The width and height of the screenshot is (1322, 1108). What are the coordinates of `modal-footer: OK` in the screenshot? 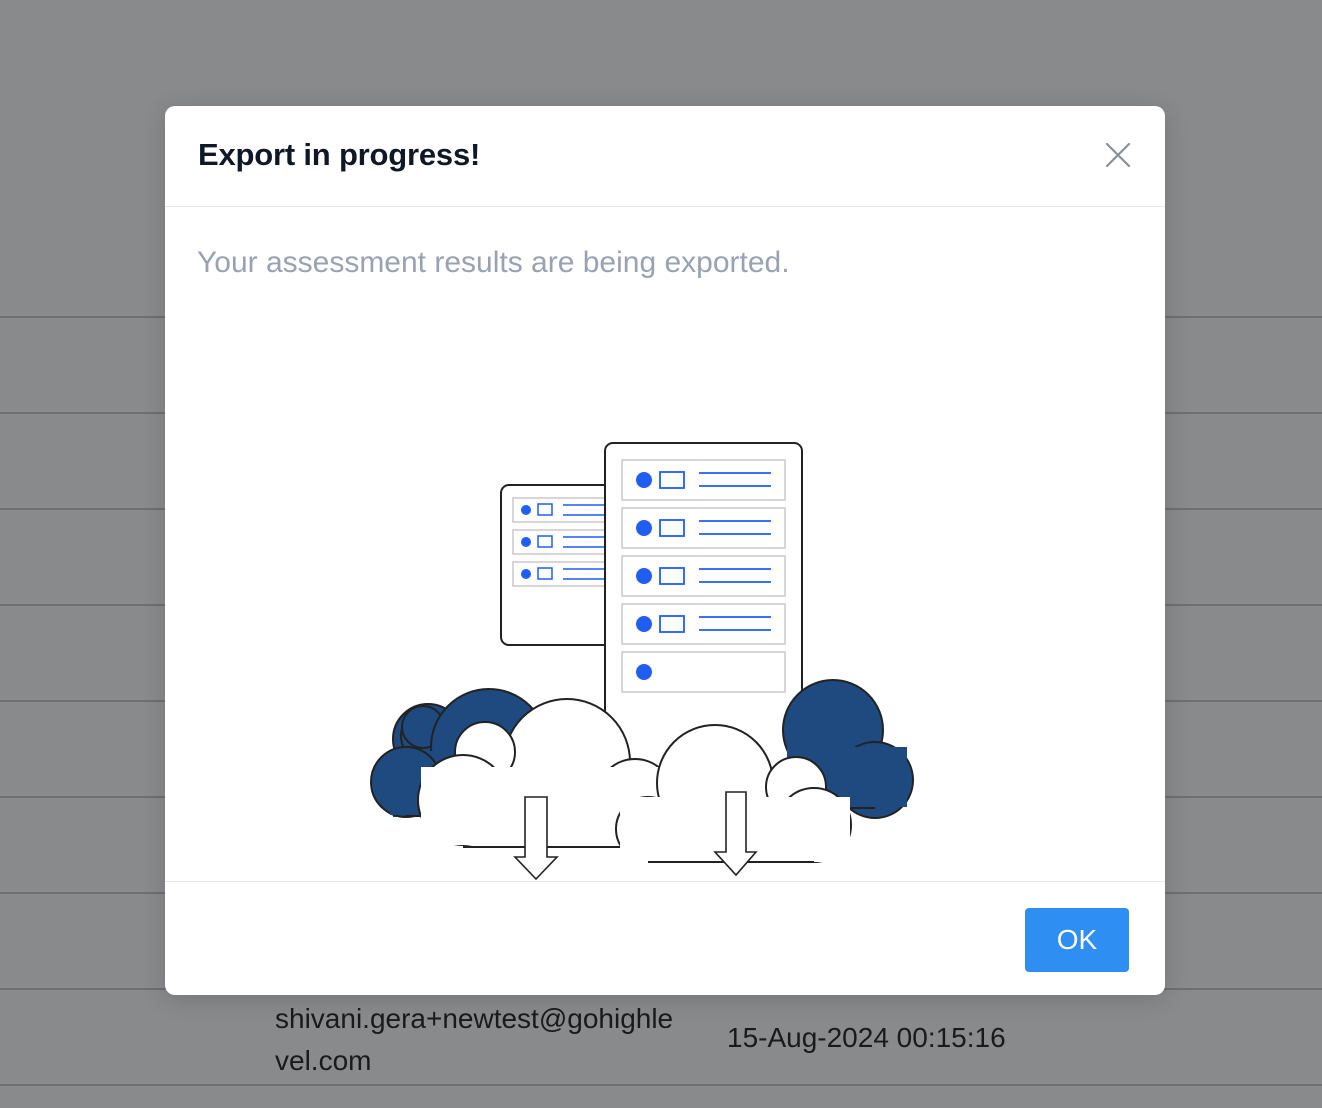 It's located at (665, 938).